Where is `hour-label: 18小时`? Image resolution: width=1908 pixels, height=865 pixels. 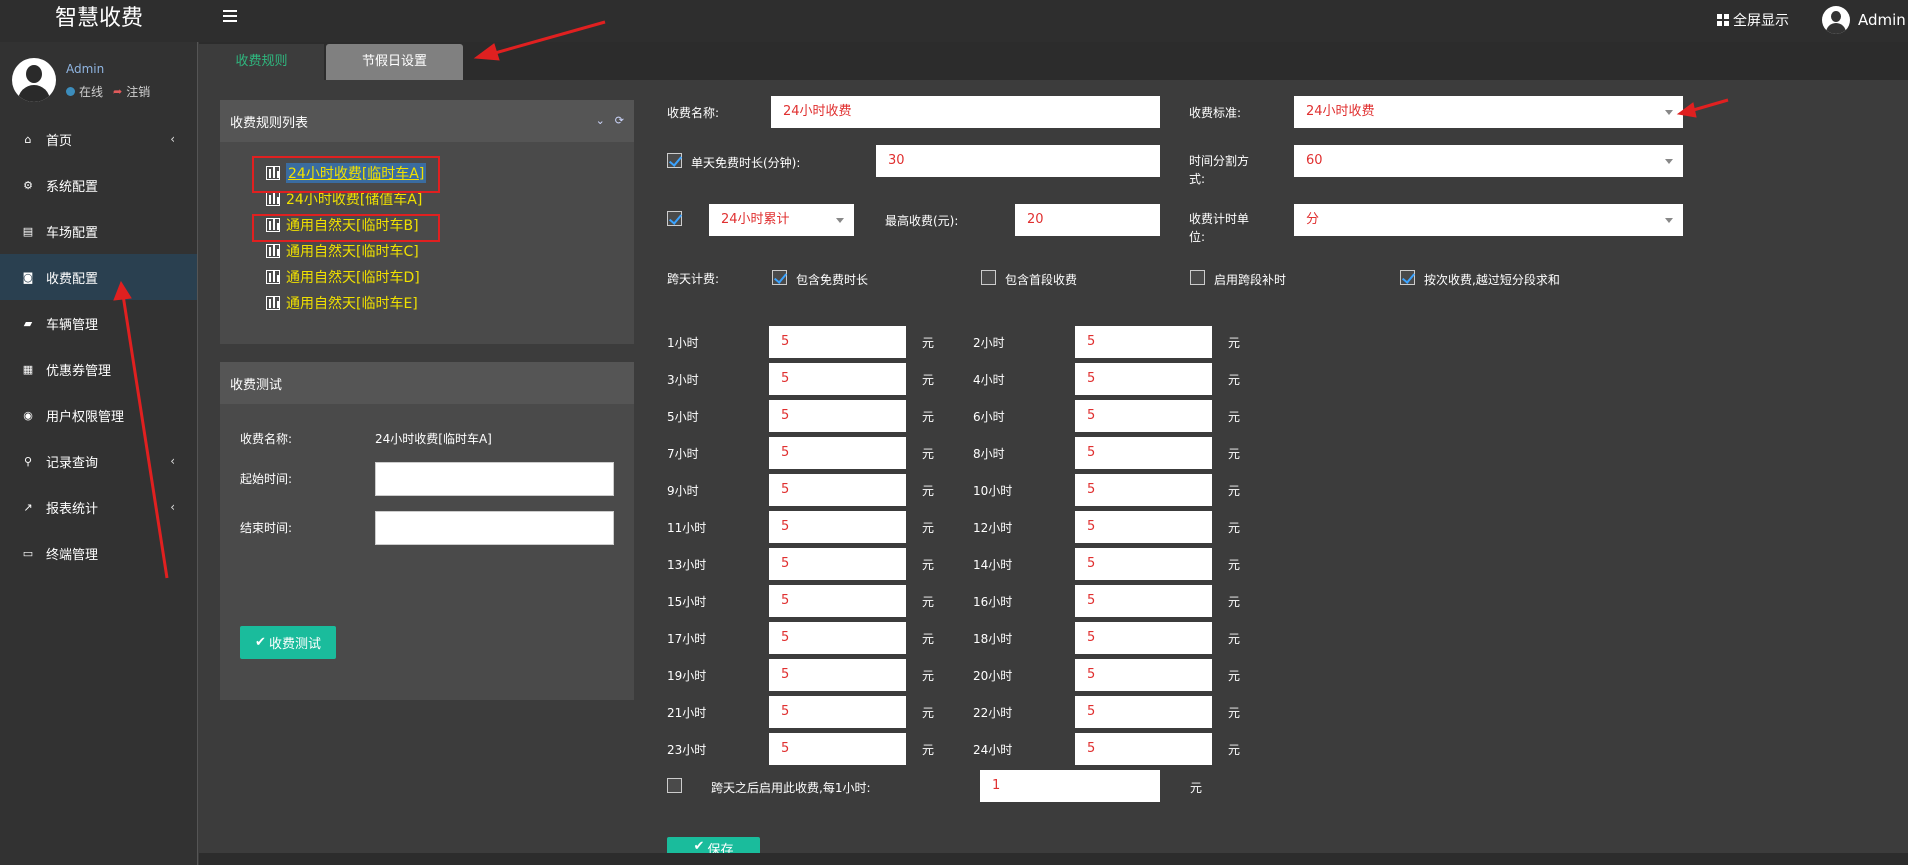 hour-label: 18小时 is located at coordinates (993, 639).